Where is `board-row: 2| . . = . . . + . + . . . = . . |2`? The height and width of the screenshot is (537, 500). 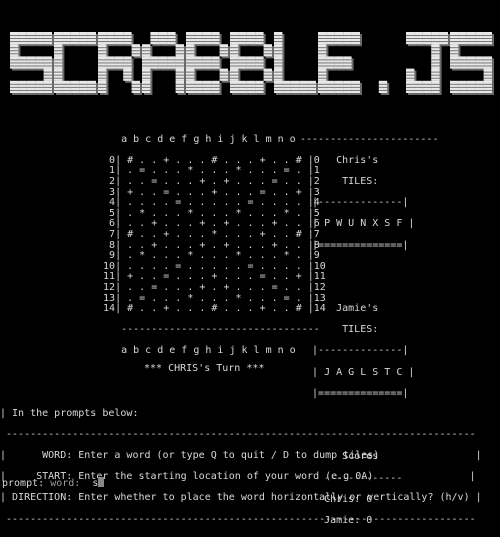
board-row: 2| . . = . . . + . + . . . = . . |2 is located at coordinates (205, 181).